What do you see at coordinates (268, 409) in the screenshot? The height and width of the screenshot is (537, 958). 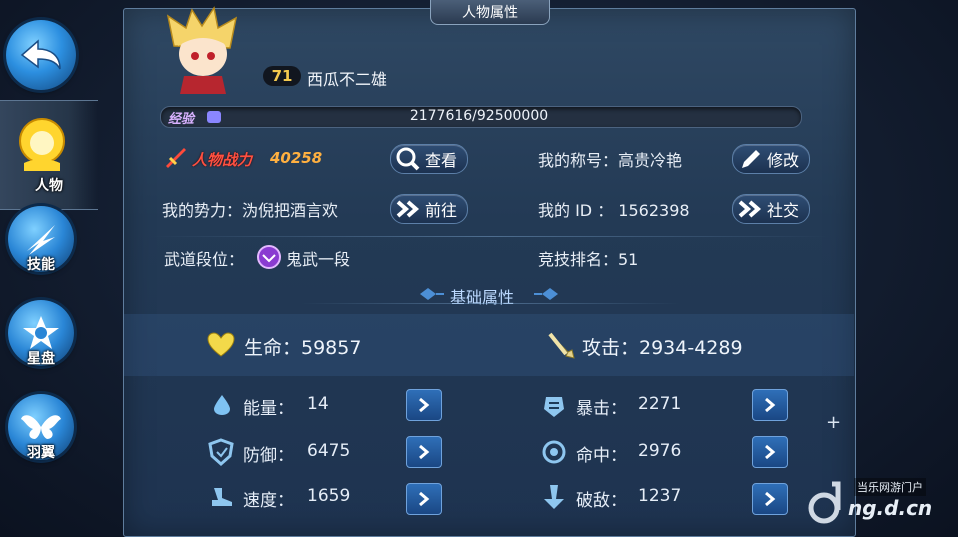 I see `energy-label: 能量：` at bounding box center [268, 409].